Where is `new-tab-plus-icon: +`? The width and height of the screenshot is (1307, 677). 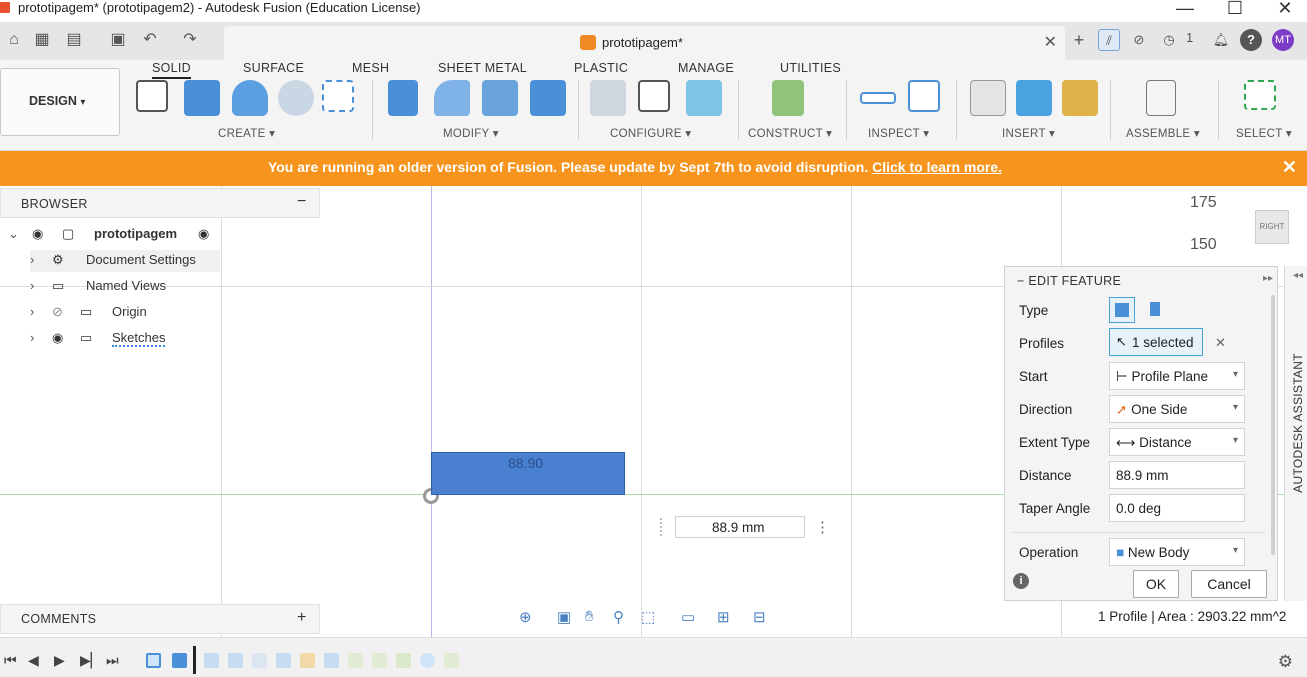 new-tab-plus-icon: + is located at coordinates (1079, 40).